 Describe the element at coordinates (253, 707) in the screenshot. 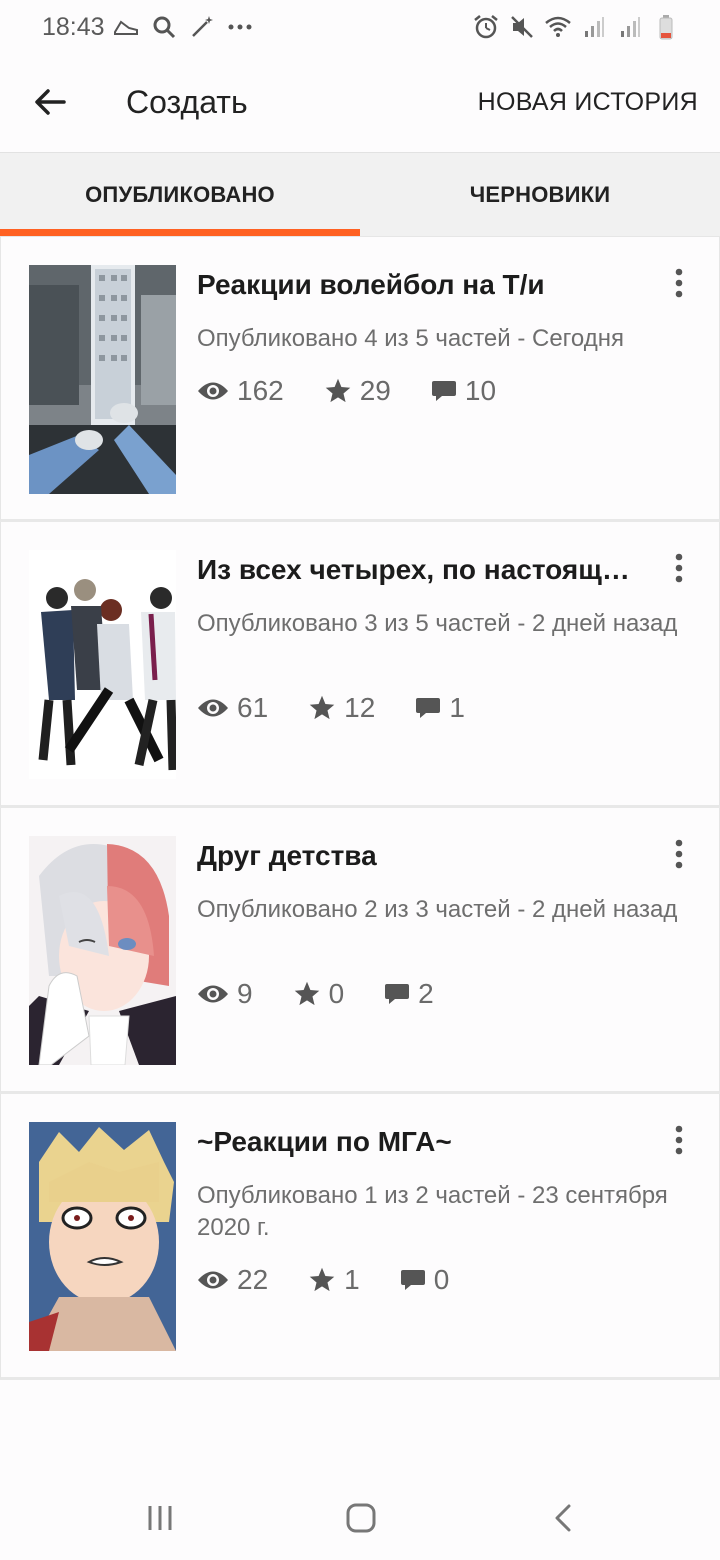

I see `views-count: 61` at that location.